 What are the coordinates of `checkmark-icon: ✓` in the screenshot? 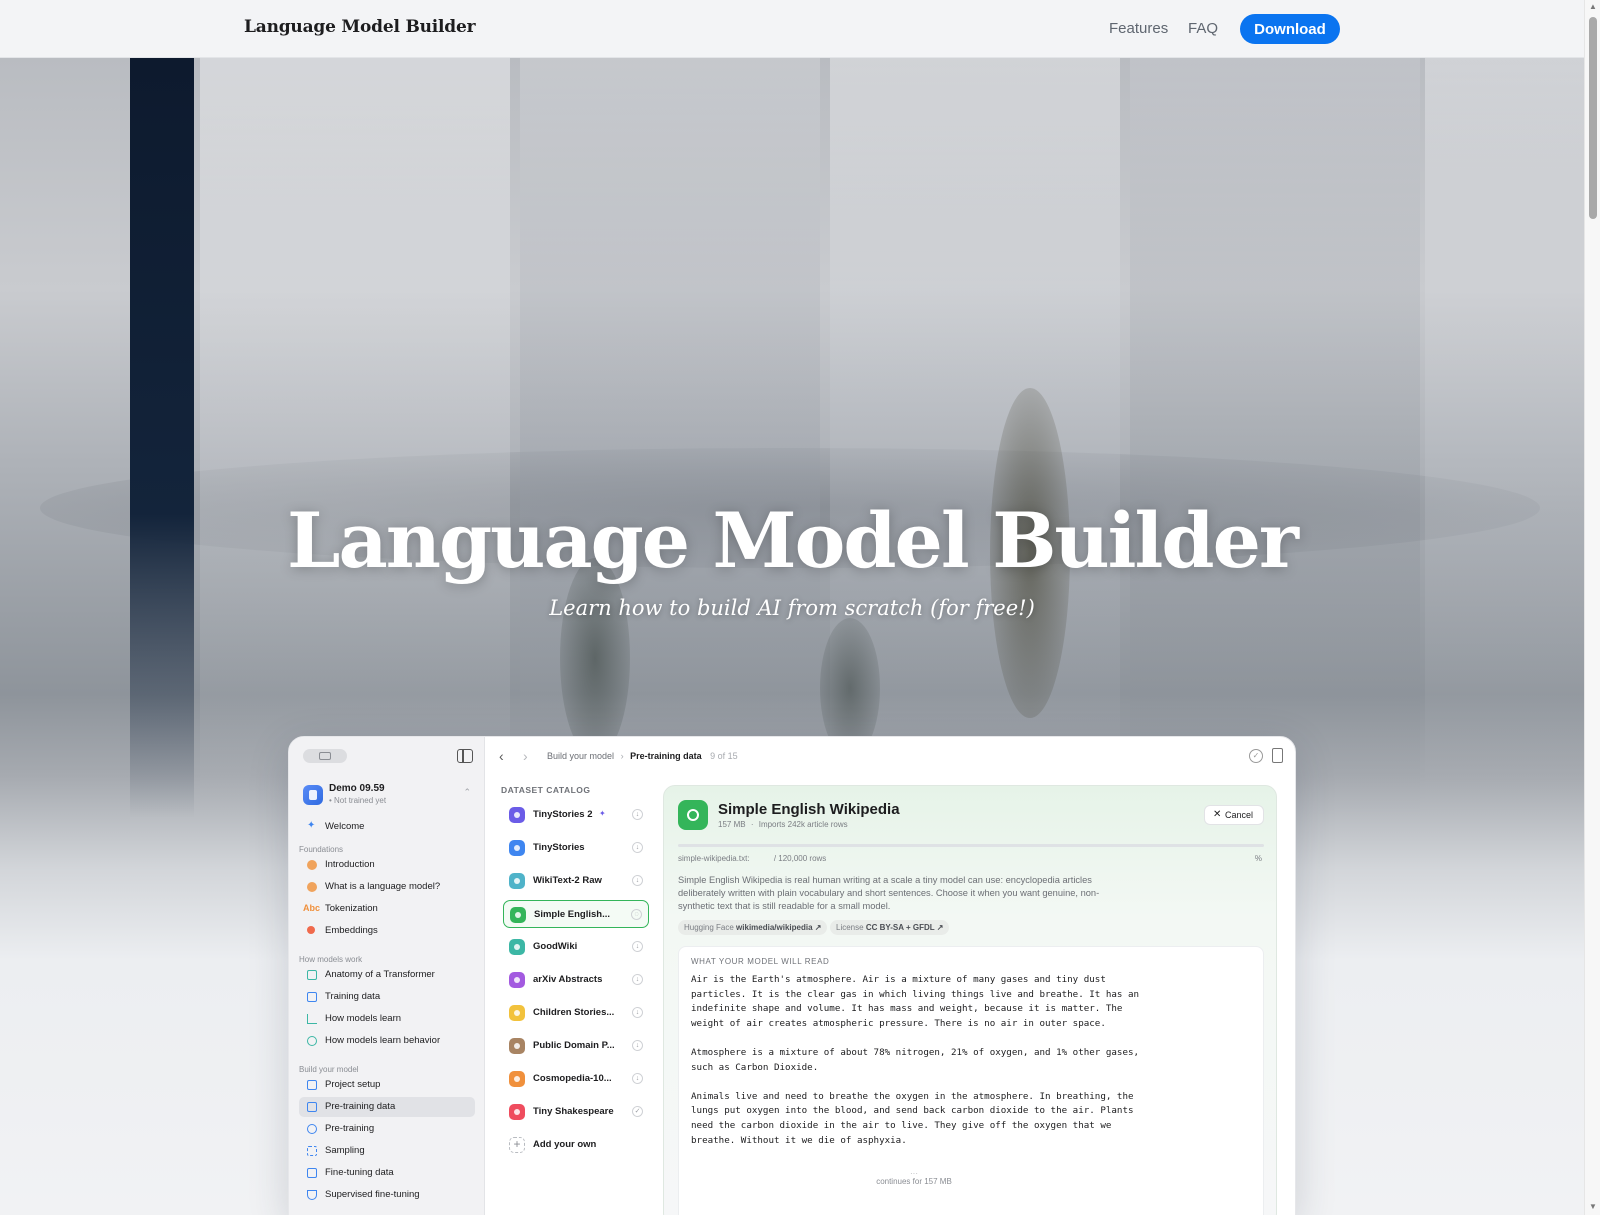 It's located at (637, 1111).